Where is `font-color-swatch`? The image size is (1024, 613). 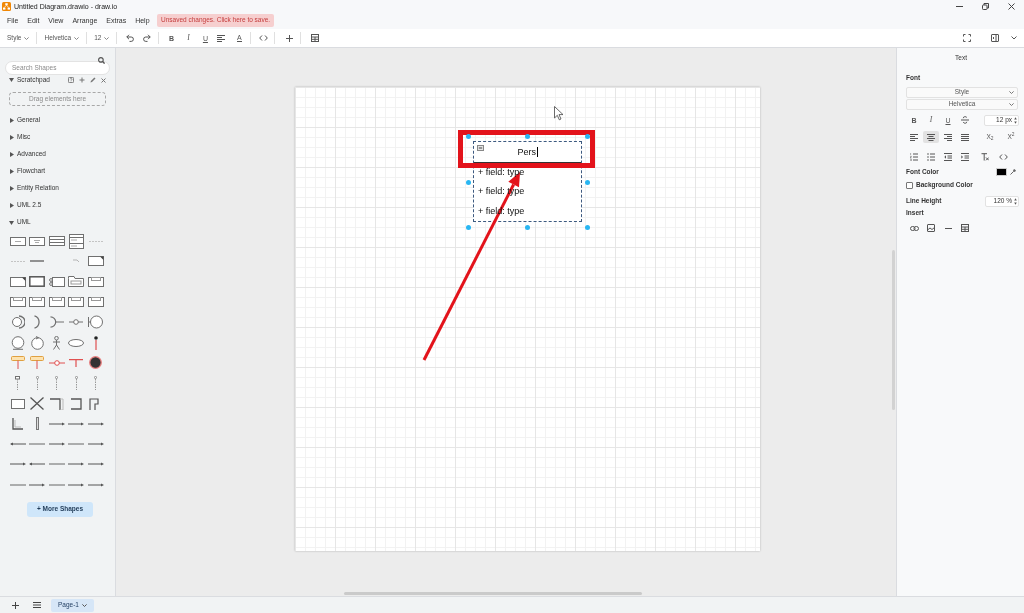 font-color-swatch is located at coordinates (1001, 172).